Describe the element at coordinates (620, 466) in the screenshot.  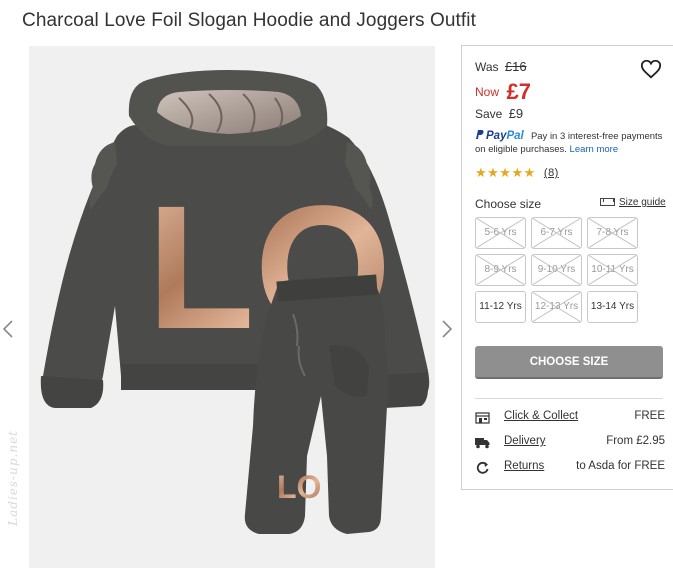
I see `returns-value: to Asda for FREE` at that location.